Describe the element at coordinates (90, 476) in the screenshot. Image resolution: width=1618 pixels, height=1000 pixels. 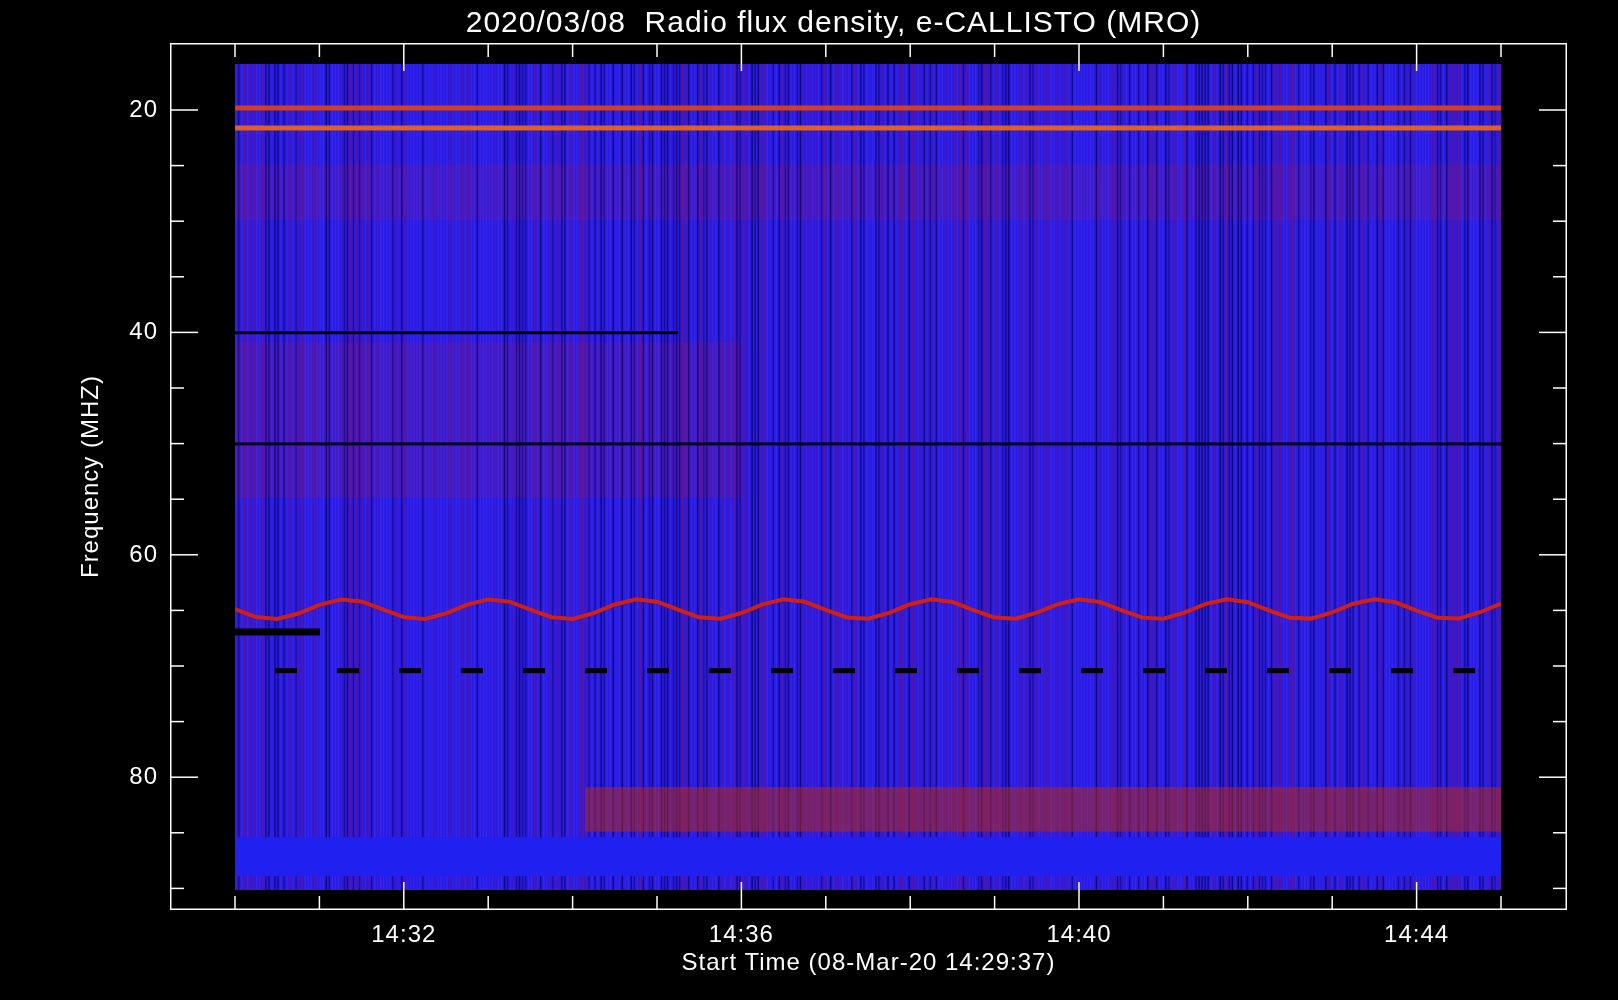
I see `y-axis-label: Frequency (MHZ)` at that location.